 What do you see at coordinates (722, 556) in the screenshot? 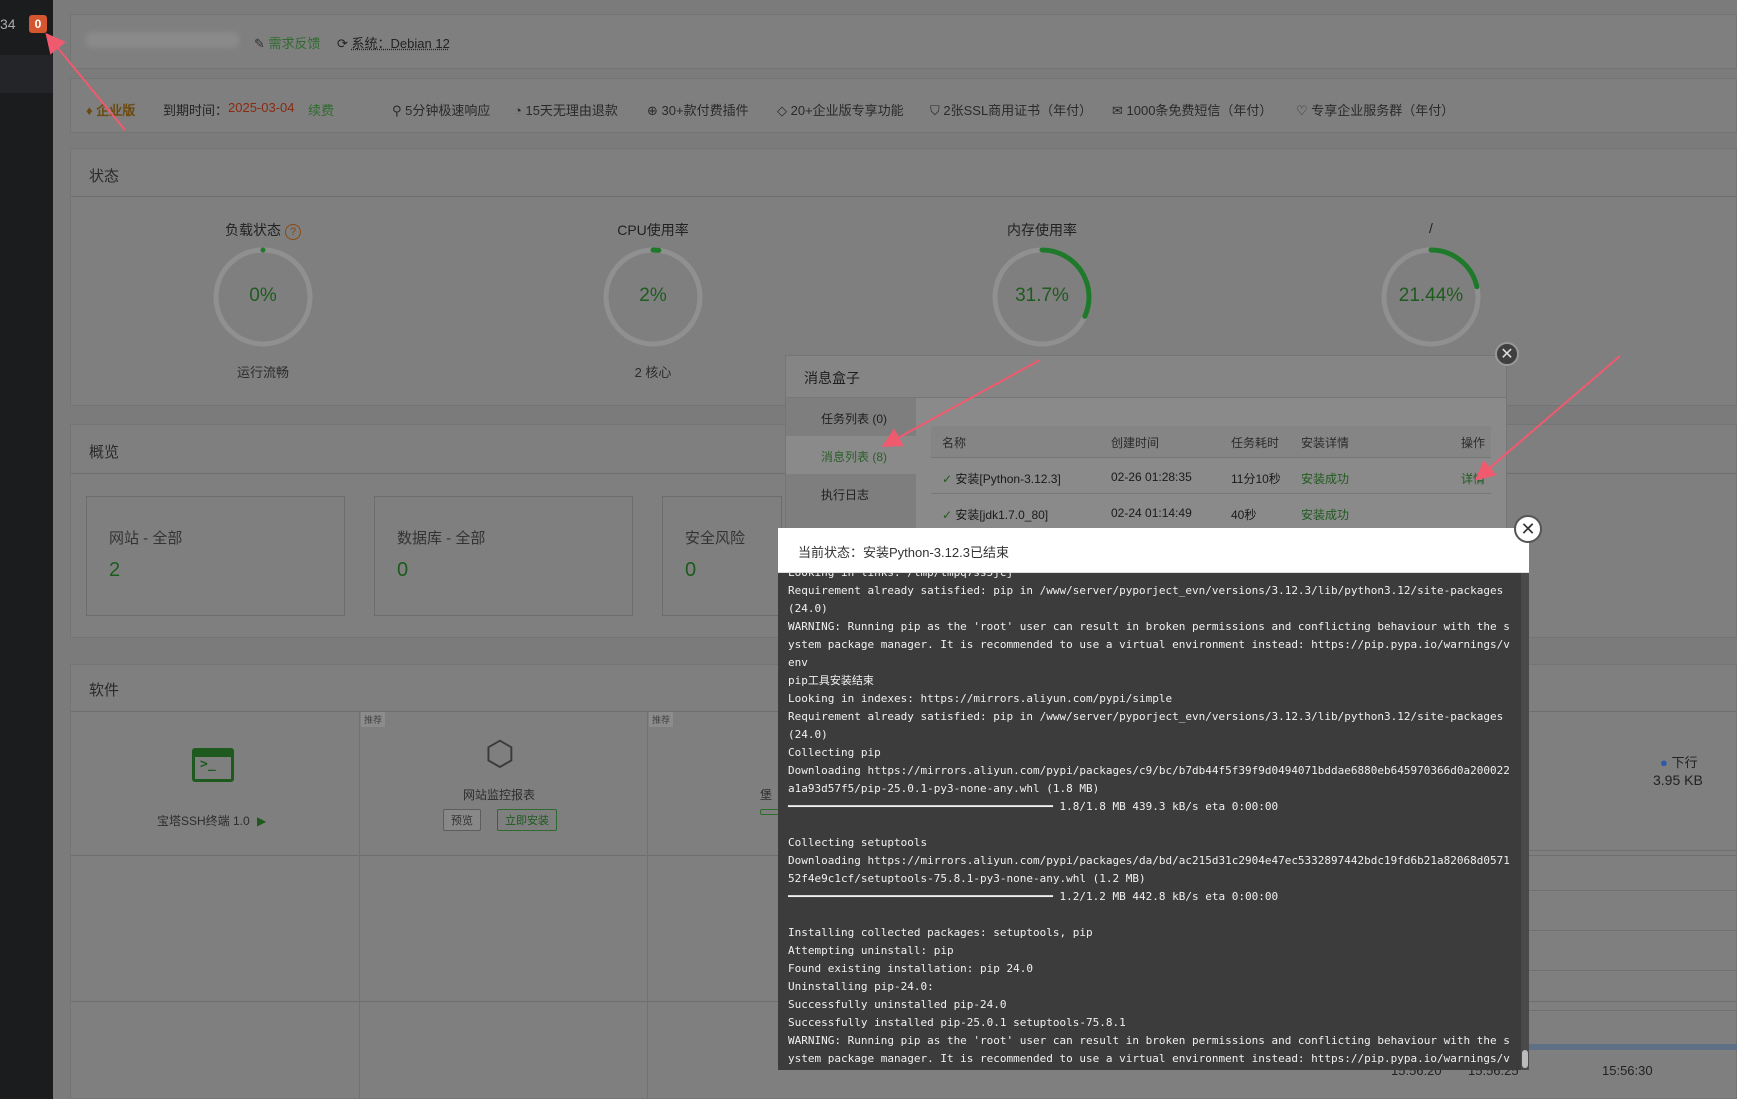
I see `card-security-risk: 安全风险 0` at bounding box center [722, 556].